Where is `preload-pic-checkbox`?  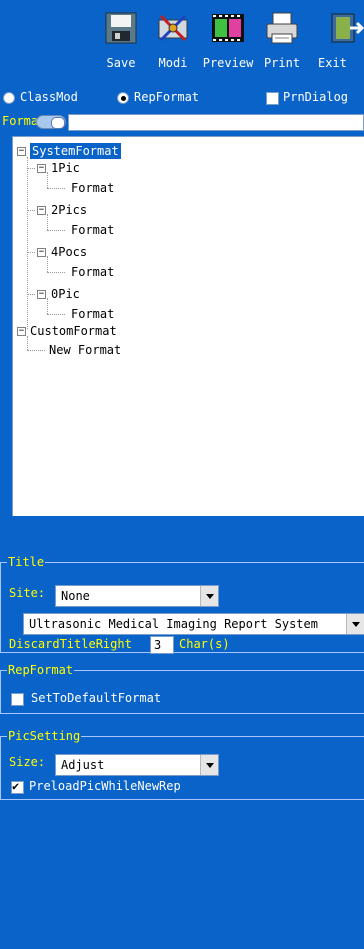
preload-pic-checkbox is located at coordinates (17, 786).